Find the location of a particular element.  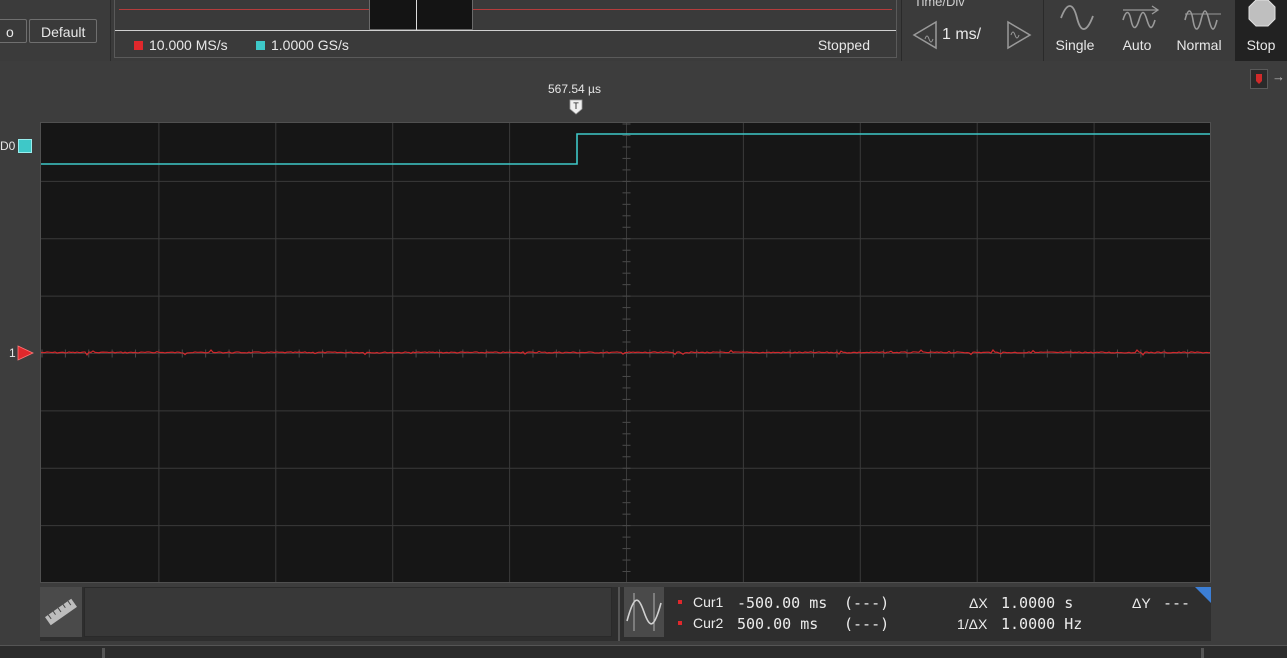

cur2-value: 500.00 ms is located at coordinates (777, 624).